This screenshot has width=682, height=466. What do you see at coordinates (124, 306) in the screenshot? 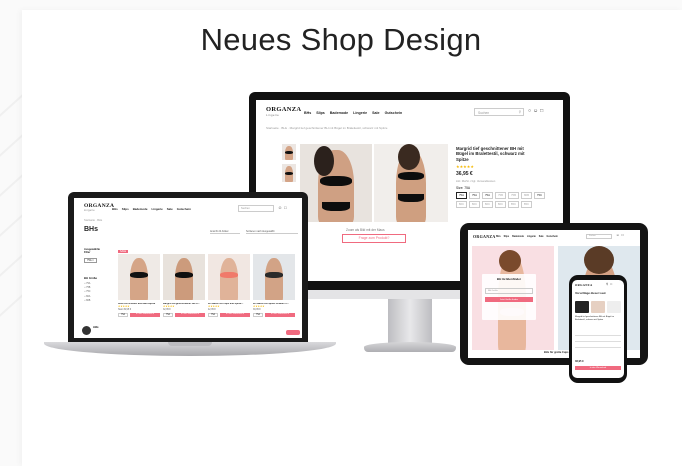
I see `rating-stars: ★★★★★` at bounding box center [124, 306].